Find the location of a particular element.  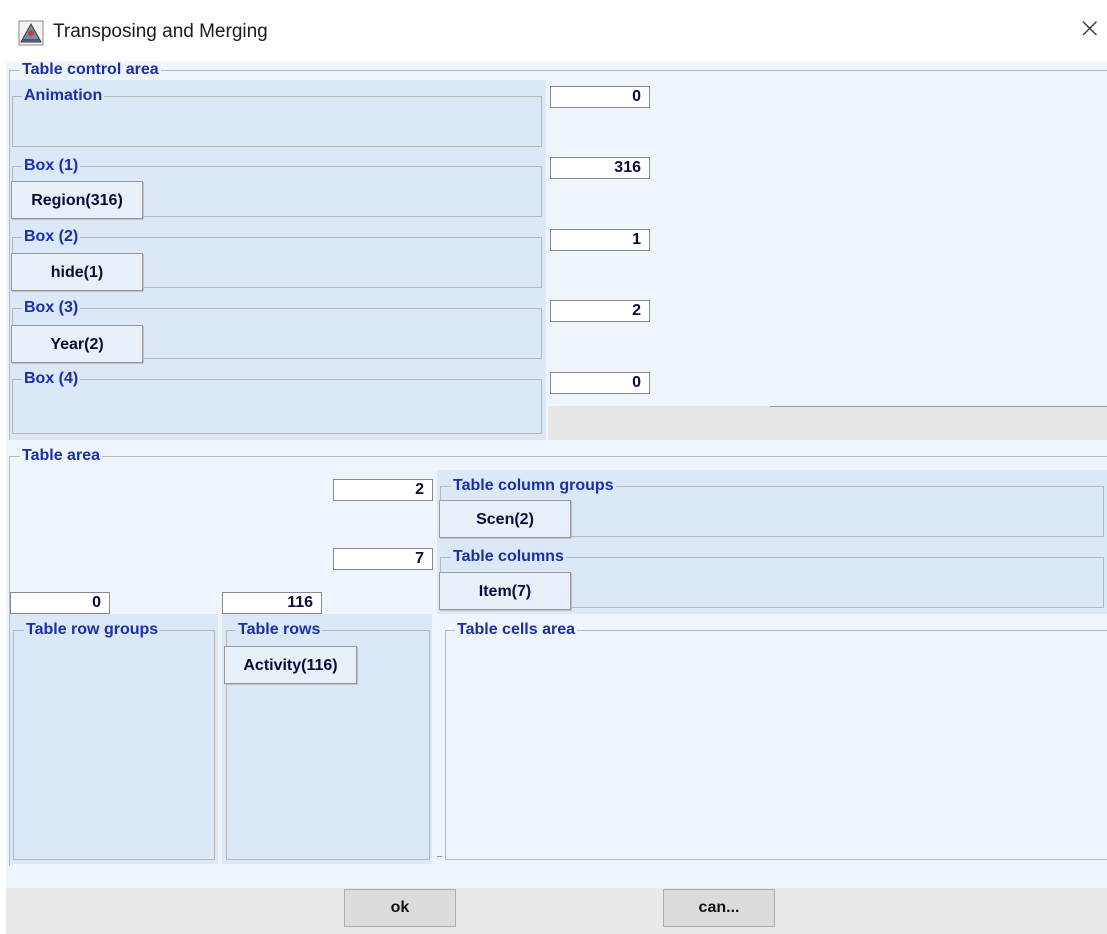

box4-label: Box (4) is located at coordinates (51, 379).